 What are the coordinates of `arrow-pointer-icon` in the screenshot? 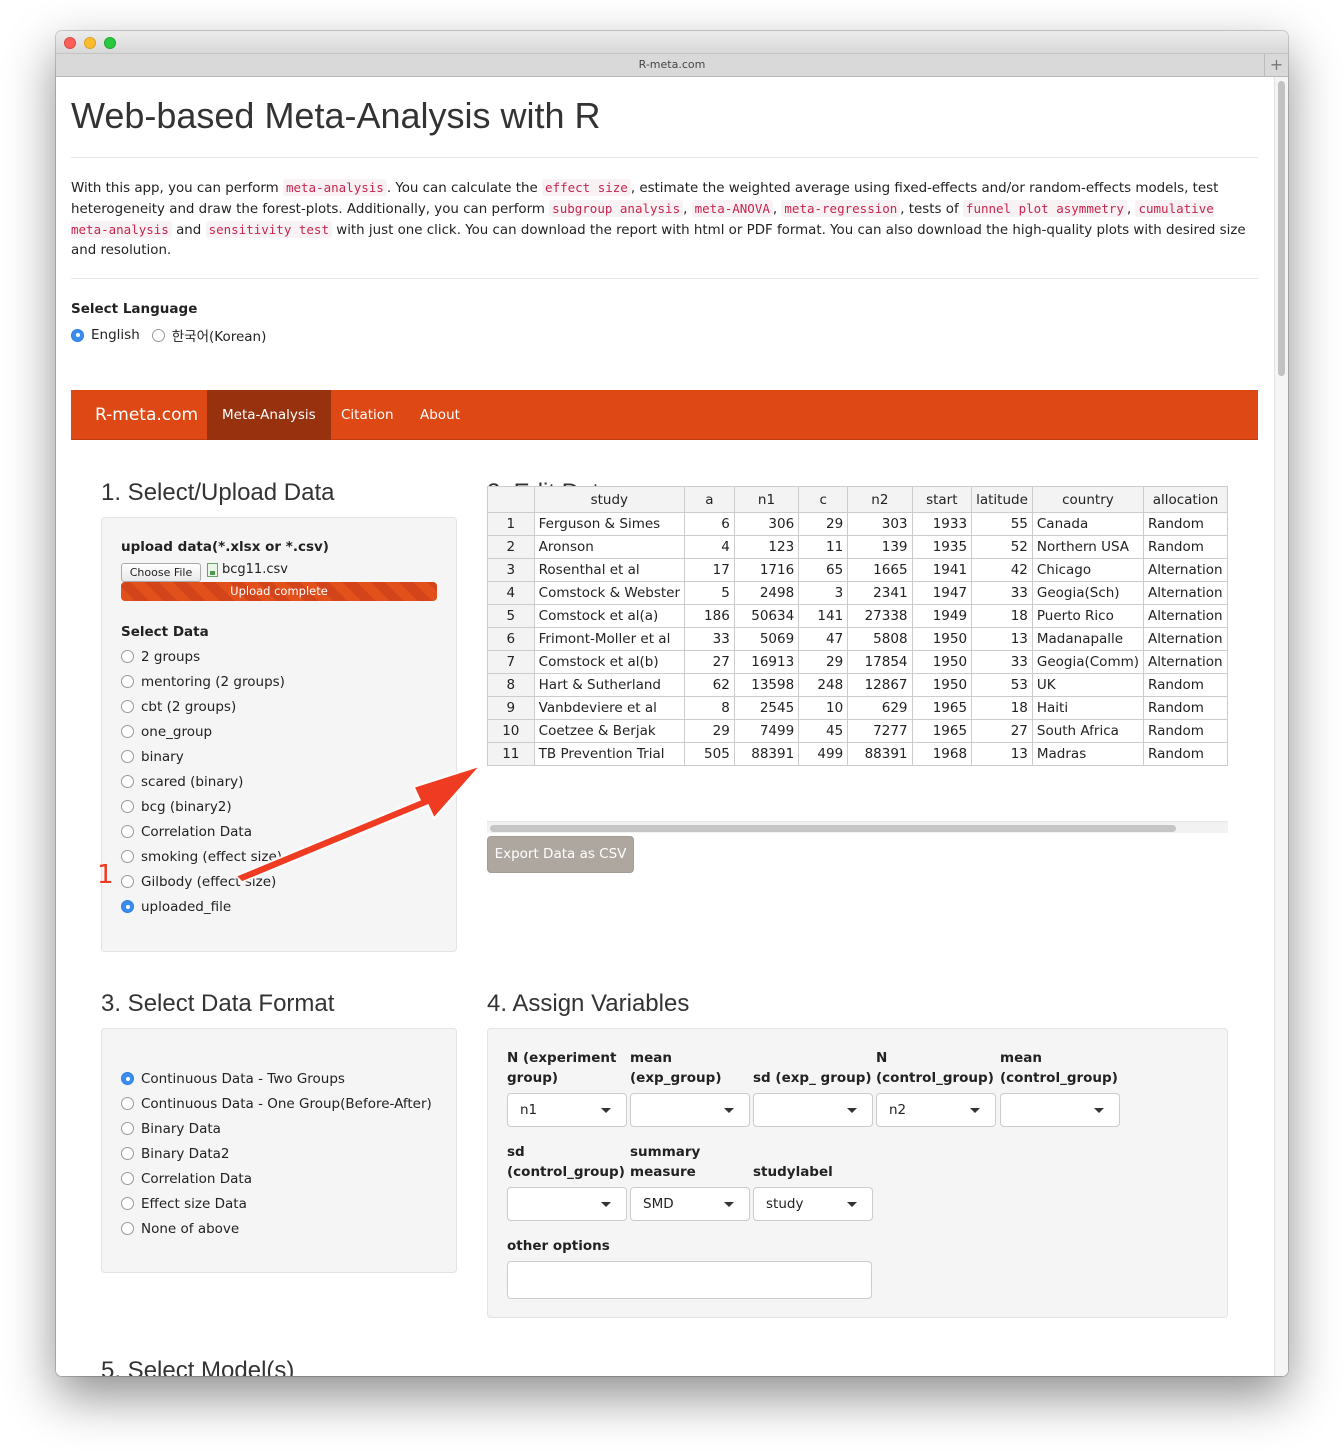 It's located at (358, 823).